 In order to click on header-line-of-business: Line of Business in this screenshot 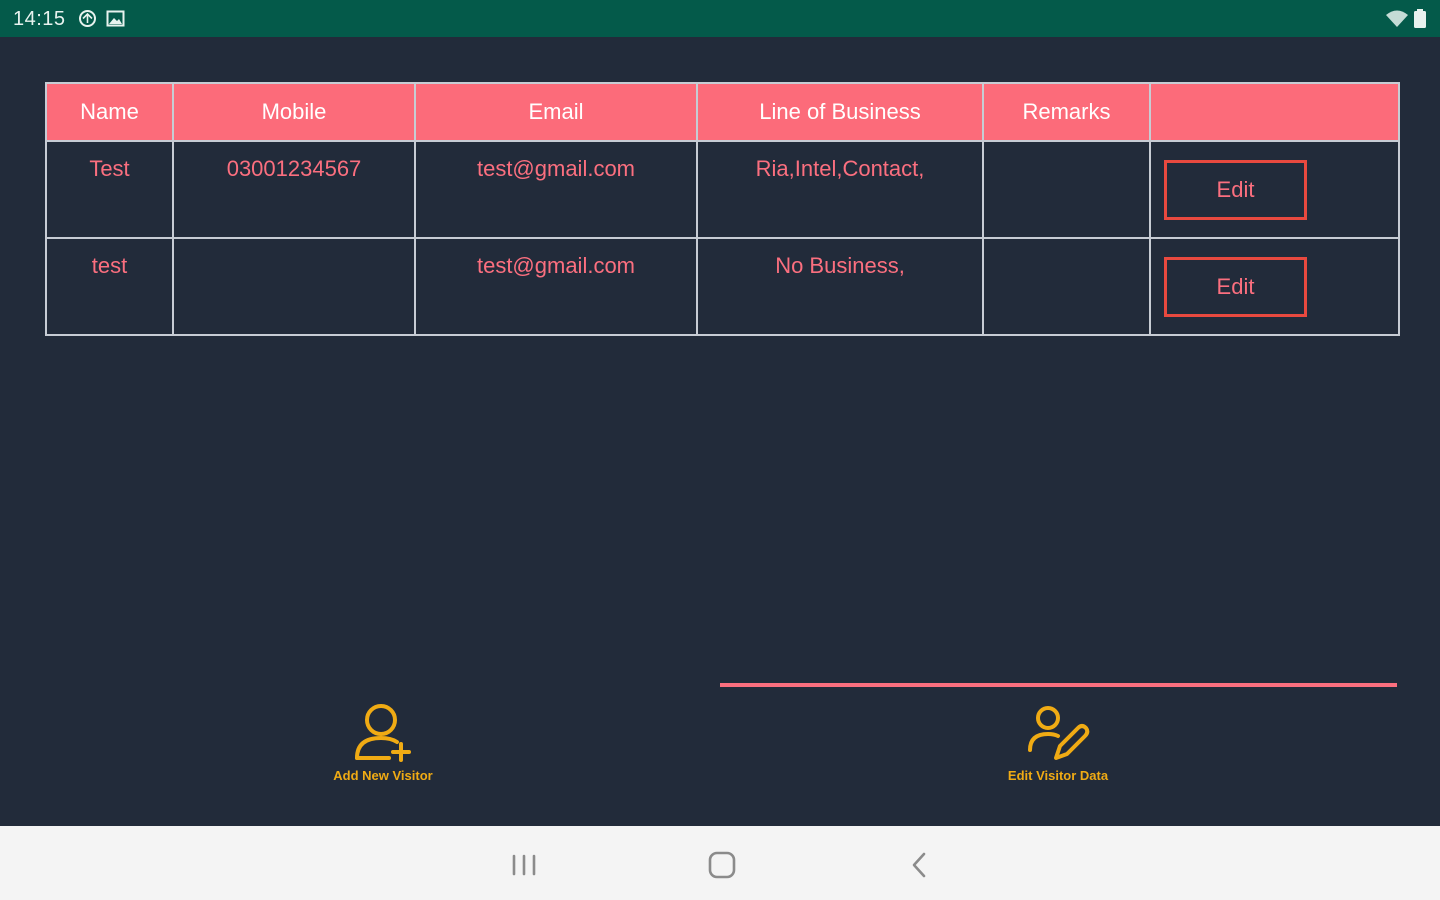, I will do `click(840, 112)`.